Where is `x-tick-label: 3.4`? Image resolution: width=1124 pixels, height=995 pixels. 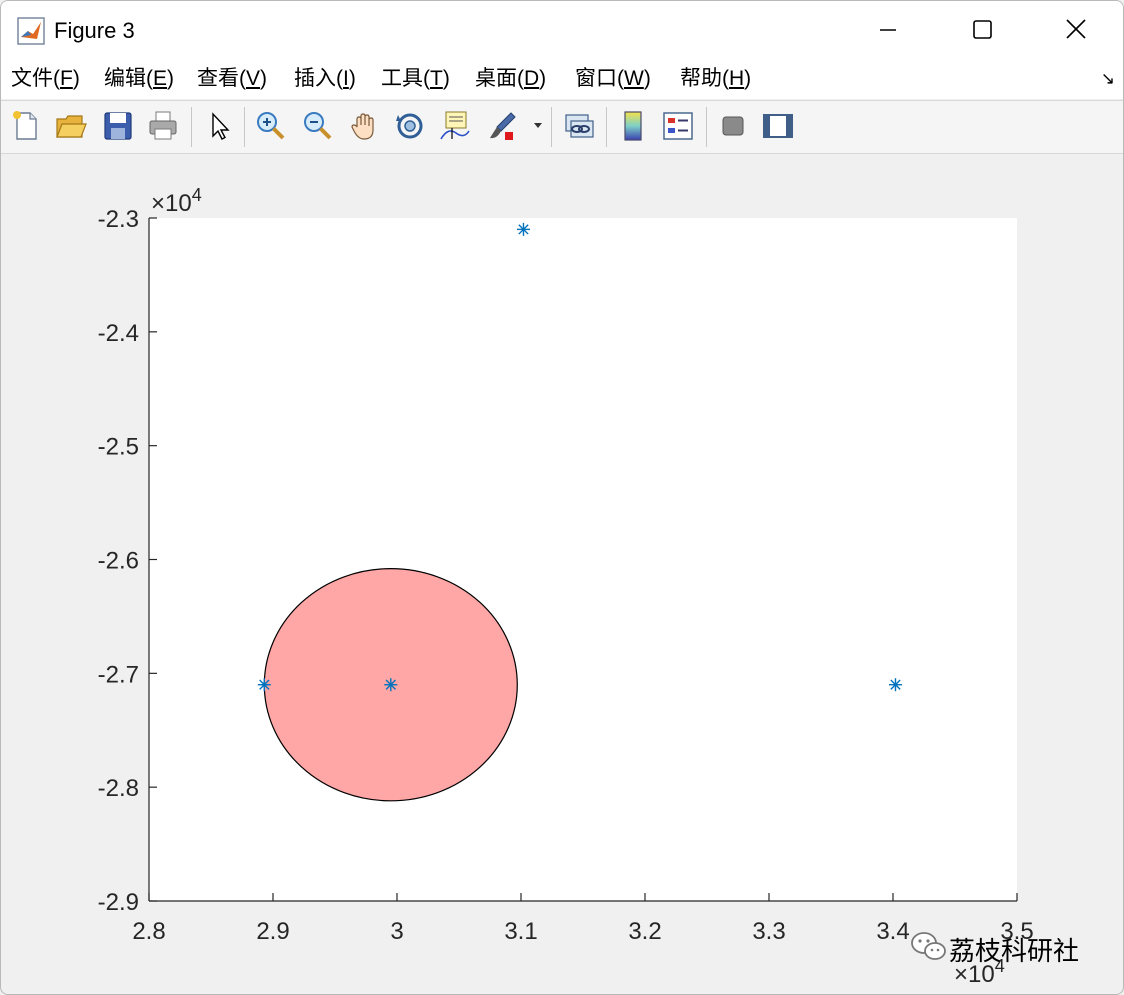 x-tick-label: 3.4 is located at coordinates (892, 931).